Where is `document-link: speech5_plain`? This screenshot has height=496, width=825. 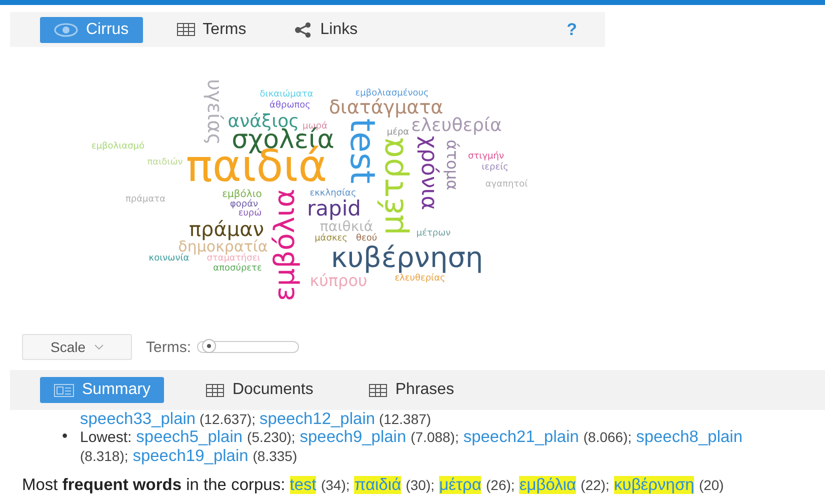 document-link: speech5_plain is located at coordinates (189, 437).